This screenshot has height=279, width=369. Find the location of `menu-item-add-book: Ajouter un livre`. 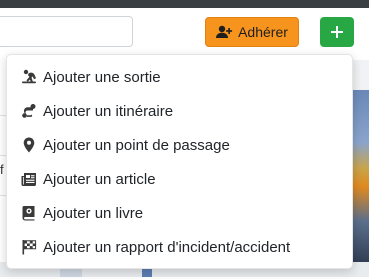

menu-item-add-book: Ajouter un livre is located at coordinates (180, 213).